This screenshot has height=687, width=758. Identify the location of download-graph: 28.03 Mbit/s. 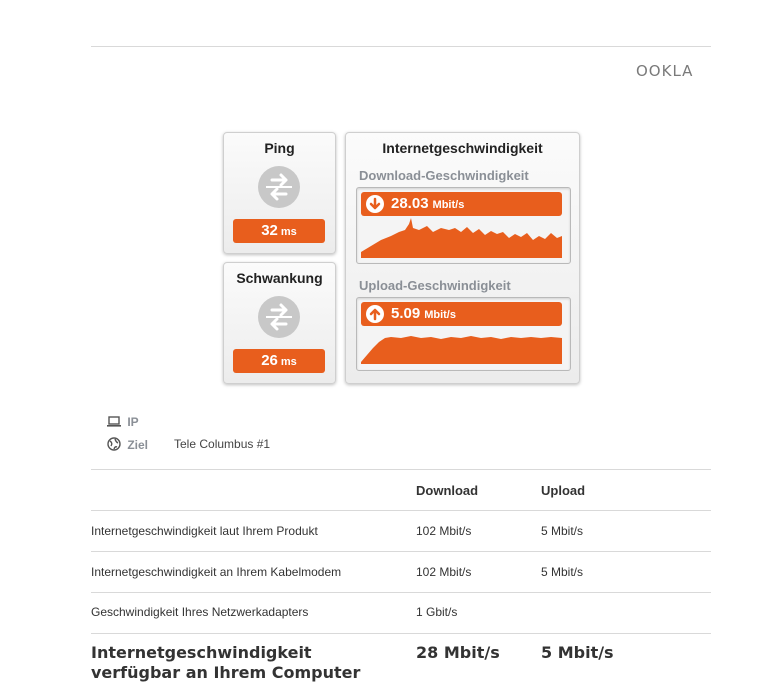
(463, 225).